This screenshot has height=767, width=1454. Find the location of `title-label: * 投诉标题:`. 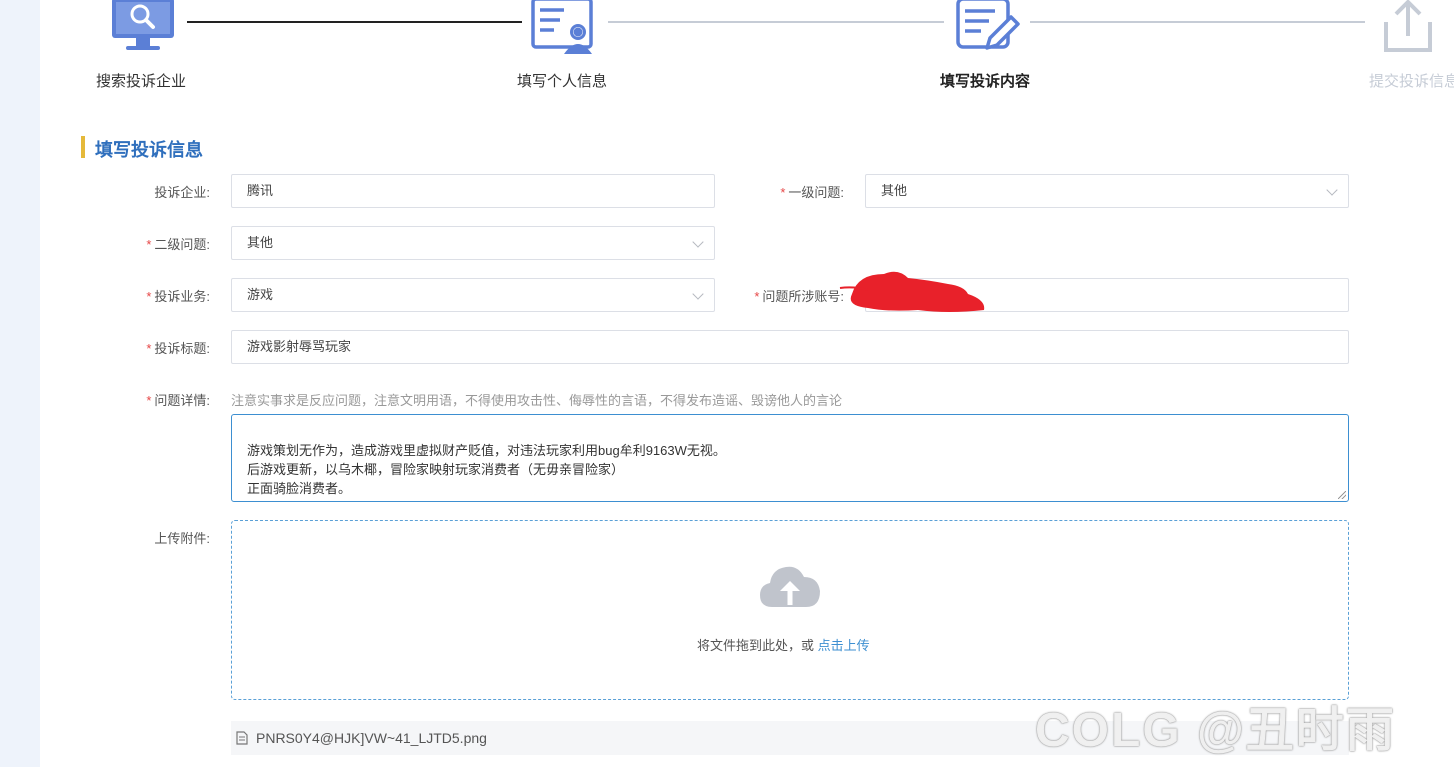

title-label: * 投诉标题: is located at coordinates (178, 348).